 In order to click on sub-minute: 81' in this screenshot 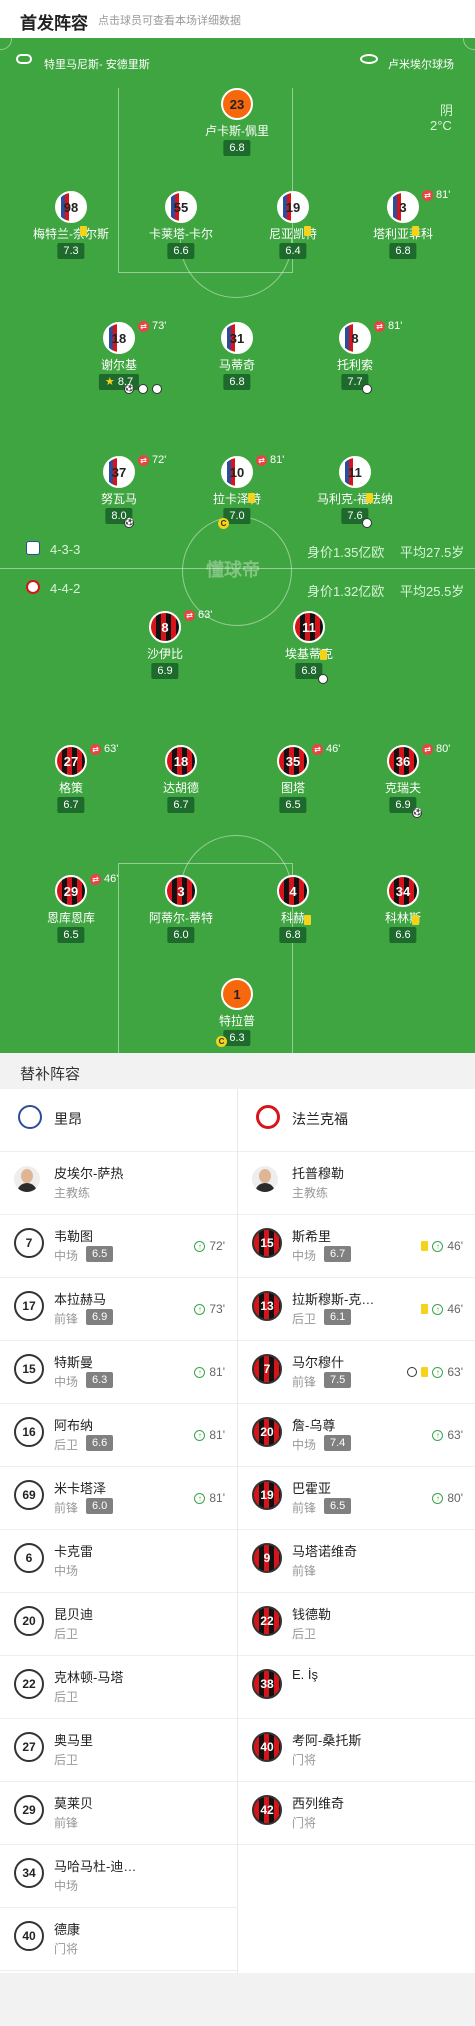, I will do `click(217, 1498)`.